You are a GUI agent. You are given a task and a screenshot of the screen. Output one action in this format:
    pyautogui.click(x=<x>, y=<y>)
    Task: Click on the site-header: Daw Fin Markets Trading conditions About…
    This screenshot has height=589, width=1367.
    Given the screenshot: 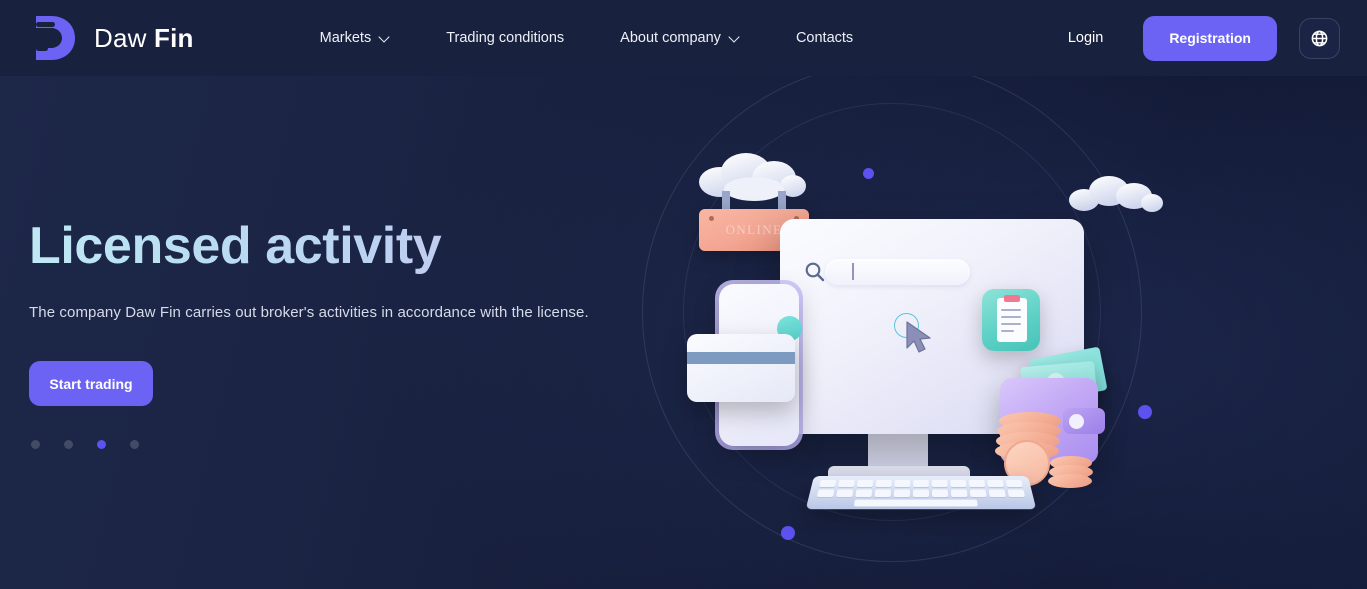 What is the action you would take?
    pyautogui.click(x=683, y=38)
    